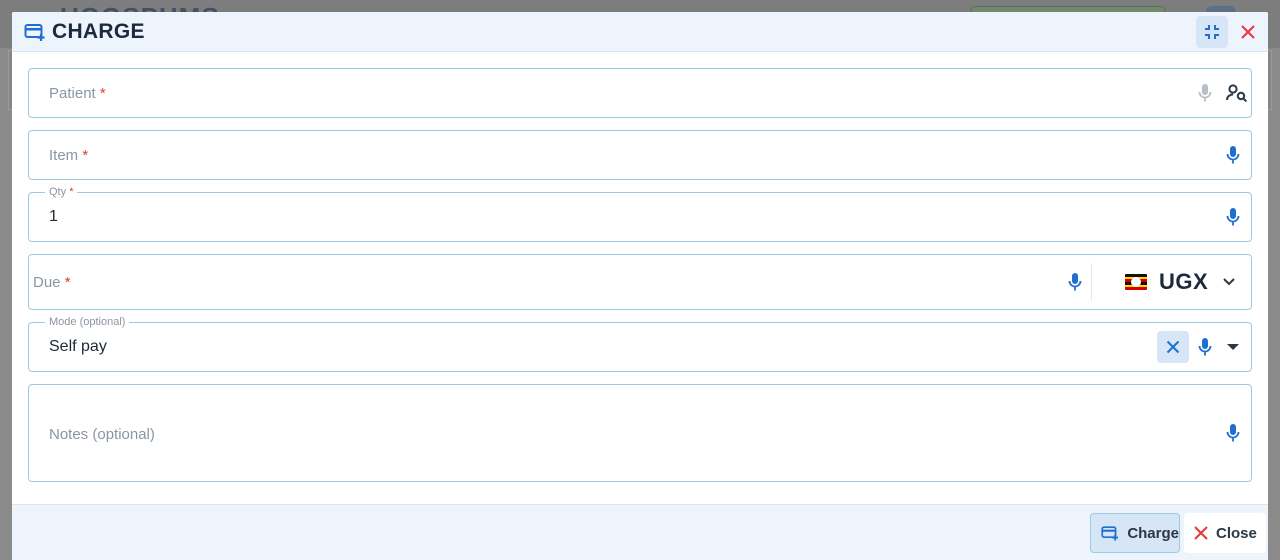 Image resolution: width=1280 pixels, height=560 pixels. I want to click on uganda-flag-icon, so click(1136, 282).